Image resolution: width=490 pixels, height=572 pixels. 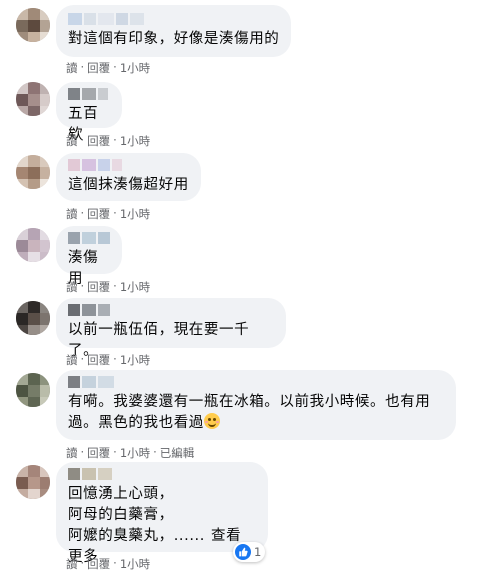 What do you see at coordinates (258, 552) in the screenshot?
I see `reaction-count: 1` at bounding box center [258, 552].